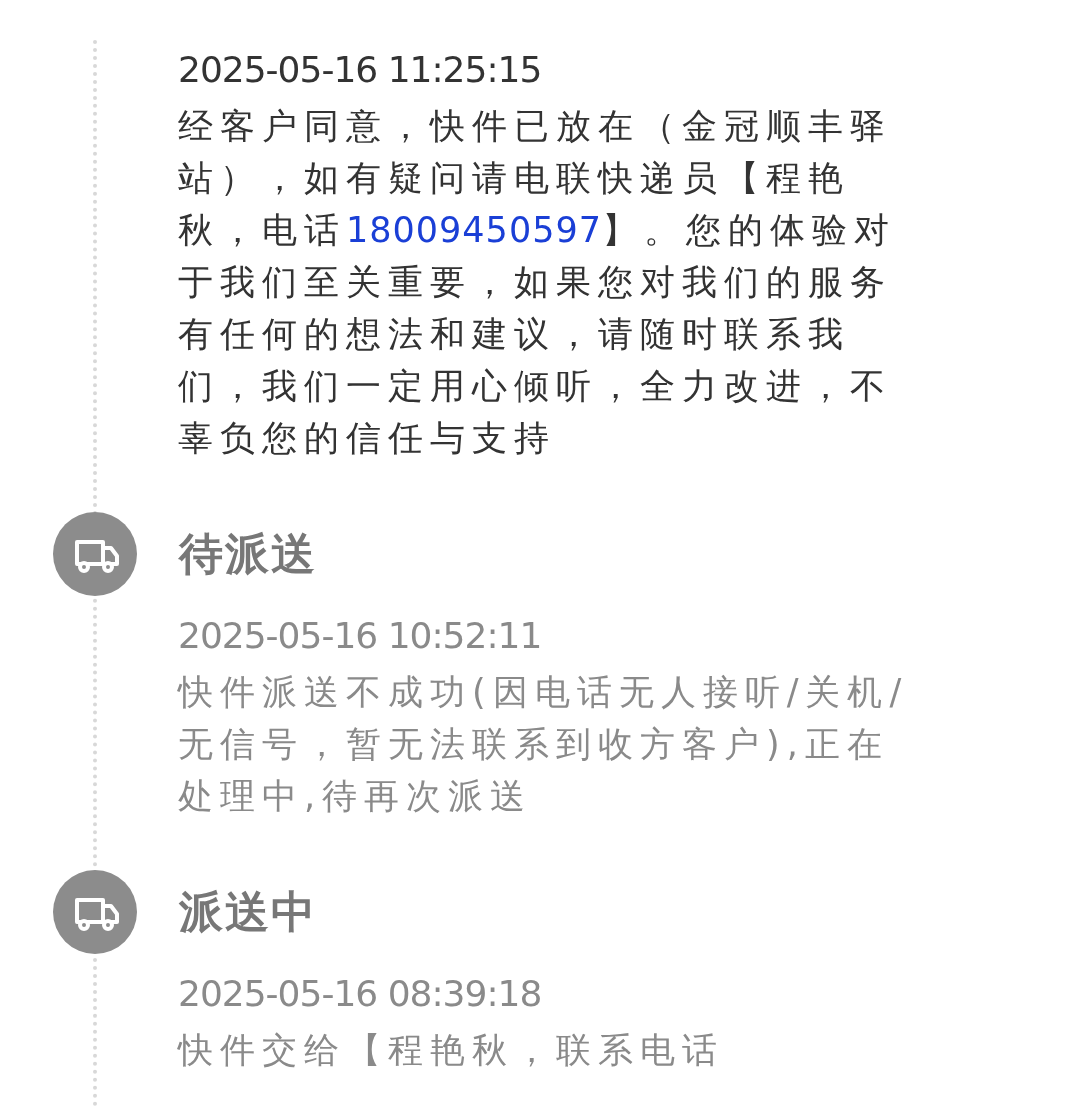 The width and height of the screenshot is (1078, 1107). Describe the element at coordinates (360, 70) in the screenshot. I see `event-time: 2025-05-16 11:25:15` at that location.